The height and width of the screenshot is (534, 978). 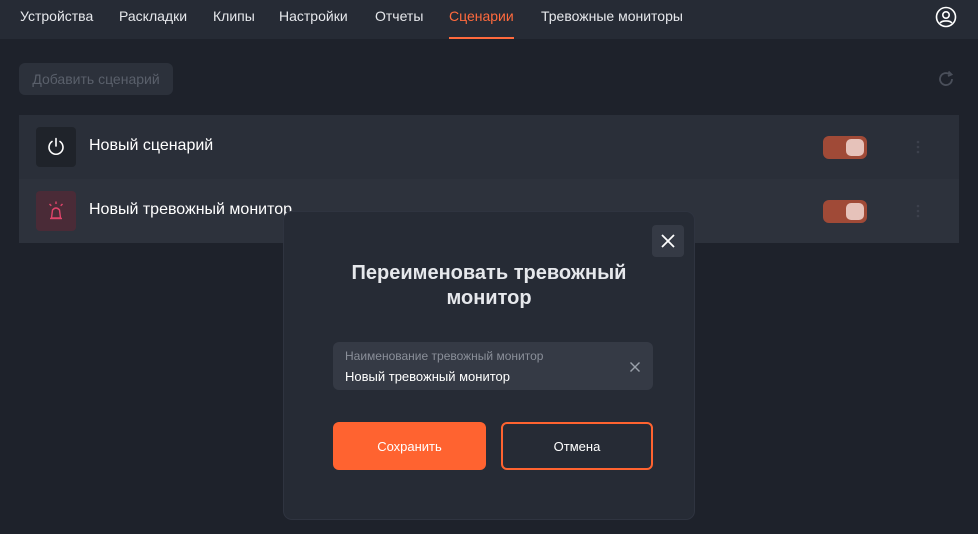 What do you see at coordinates (635, 366) in the screenshot?
I see `clear-input-icon` at bounding box center [635, 366].